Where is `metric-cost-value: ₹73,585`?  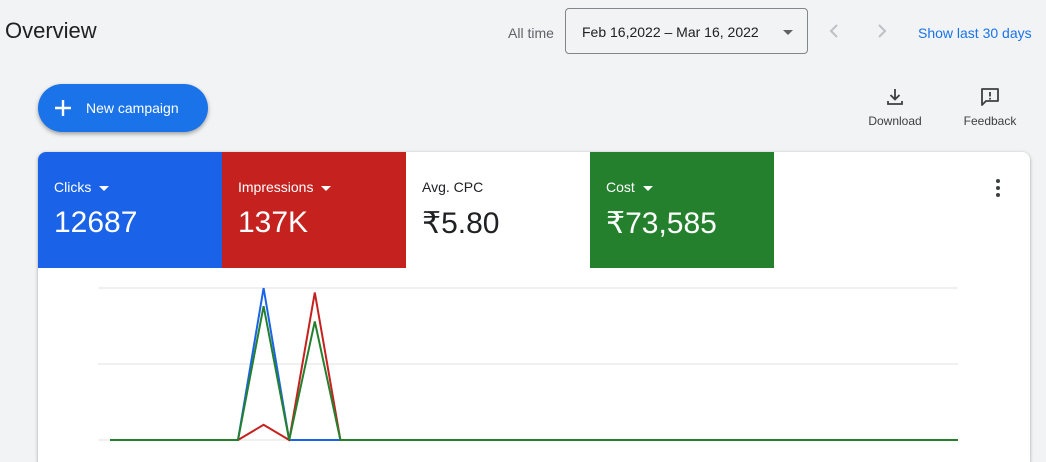
metric-cost-value: ₹73,585 is located at coordinates (661, 223).